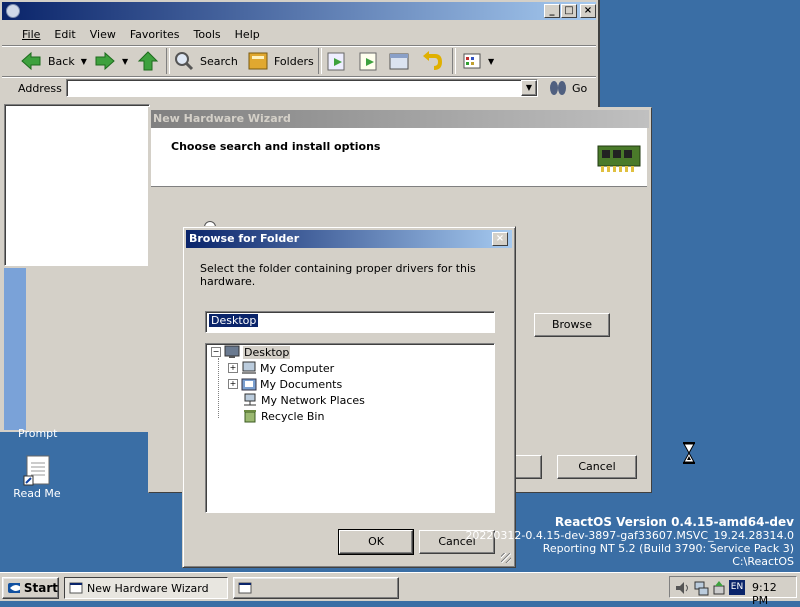 The width and height of the screenshot is (800, 607). Describe the element at coordinates (15, 349) in the screenshot. I see `explorer-status-strip` at that location.